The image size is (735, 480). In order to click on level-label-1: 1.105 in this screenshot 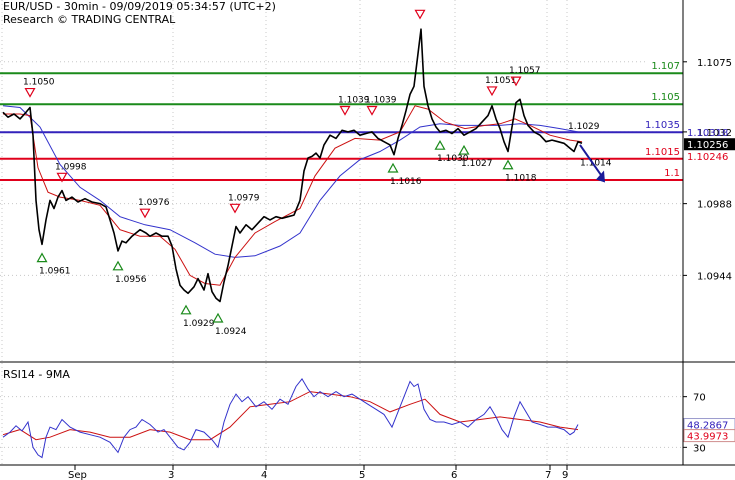, I will do `click(665, 97)`.